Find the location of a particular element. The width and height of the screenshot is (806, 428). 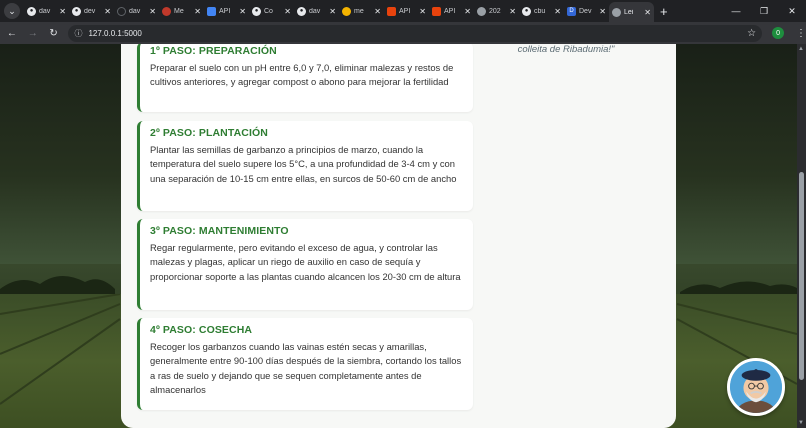

scroll-down-arrow-icon: ▼ is located at coordinates (801, 423).